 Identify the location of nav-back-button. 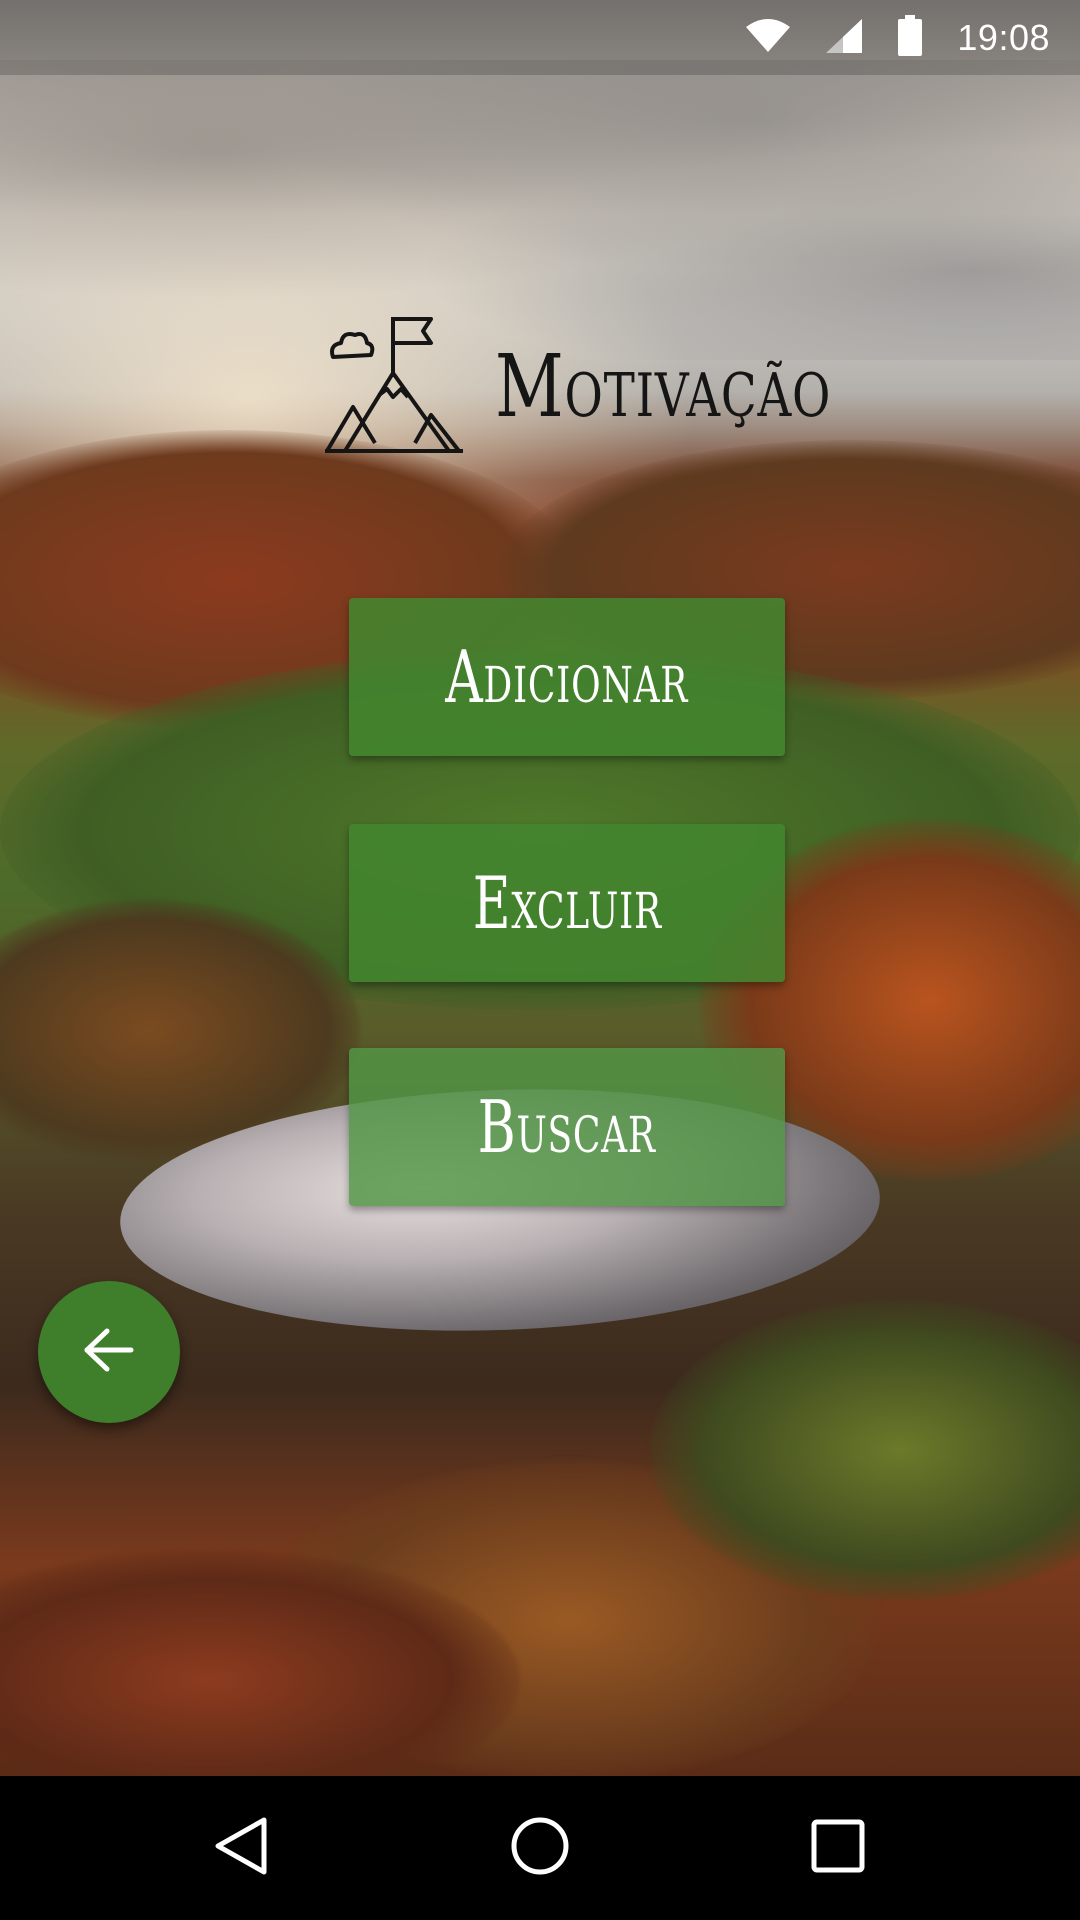
(240, 1848).